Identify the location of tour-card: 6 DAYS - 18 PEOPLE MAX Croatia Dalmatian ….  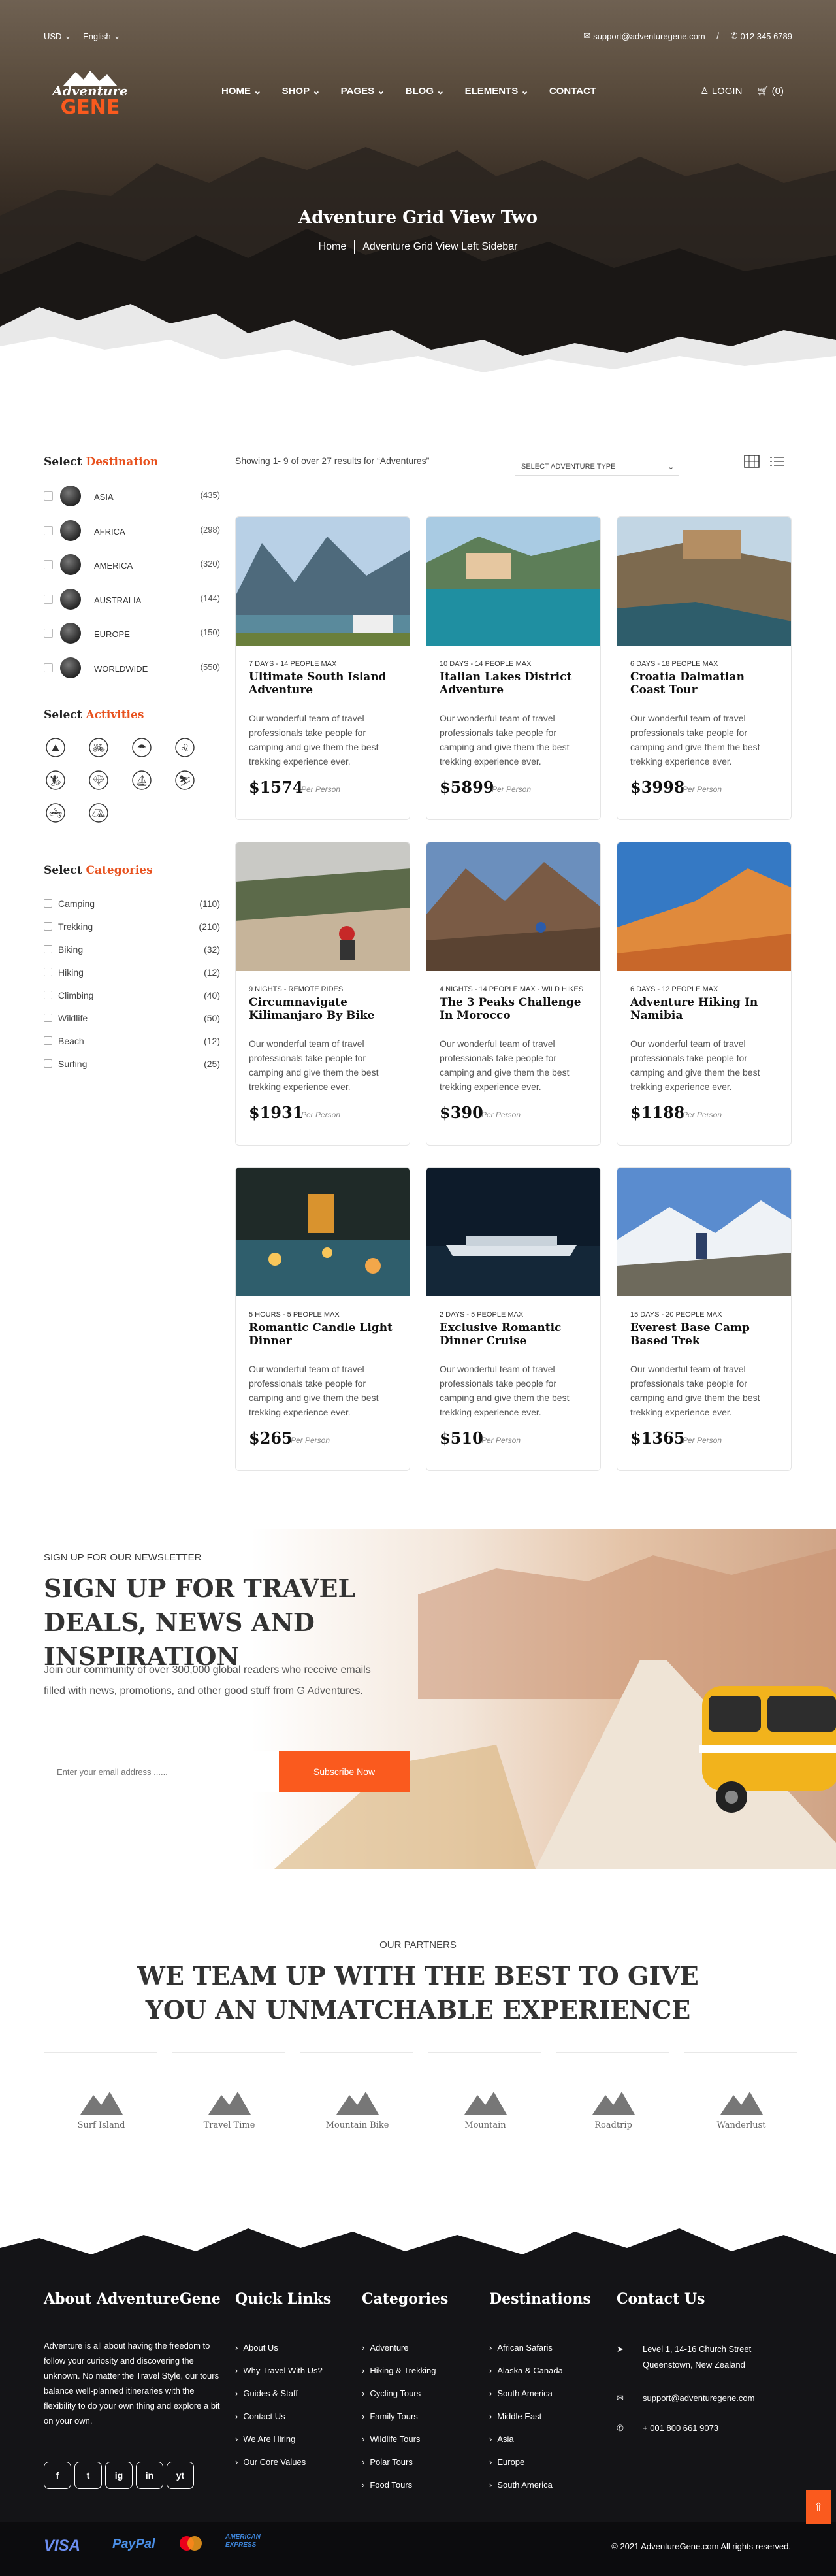
(704, 668).